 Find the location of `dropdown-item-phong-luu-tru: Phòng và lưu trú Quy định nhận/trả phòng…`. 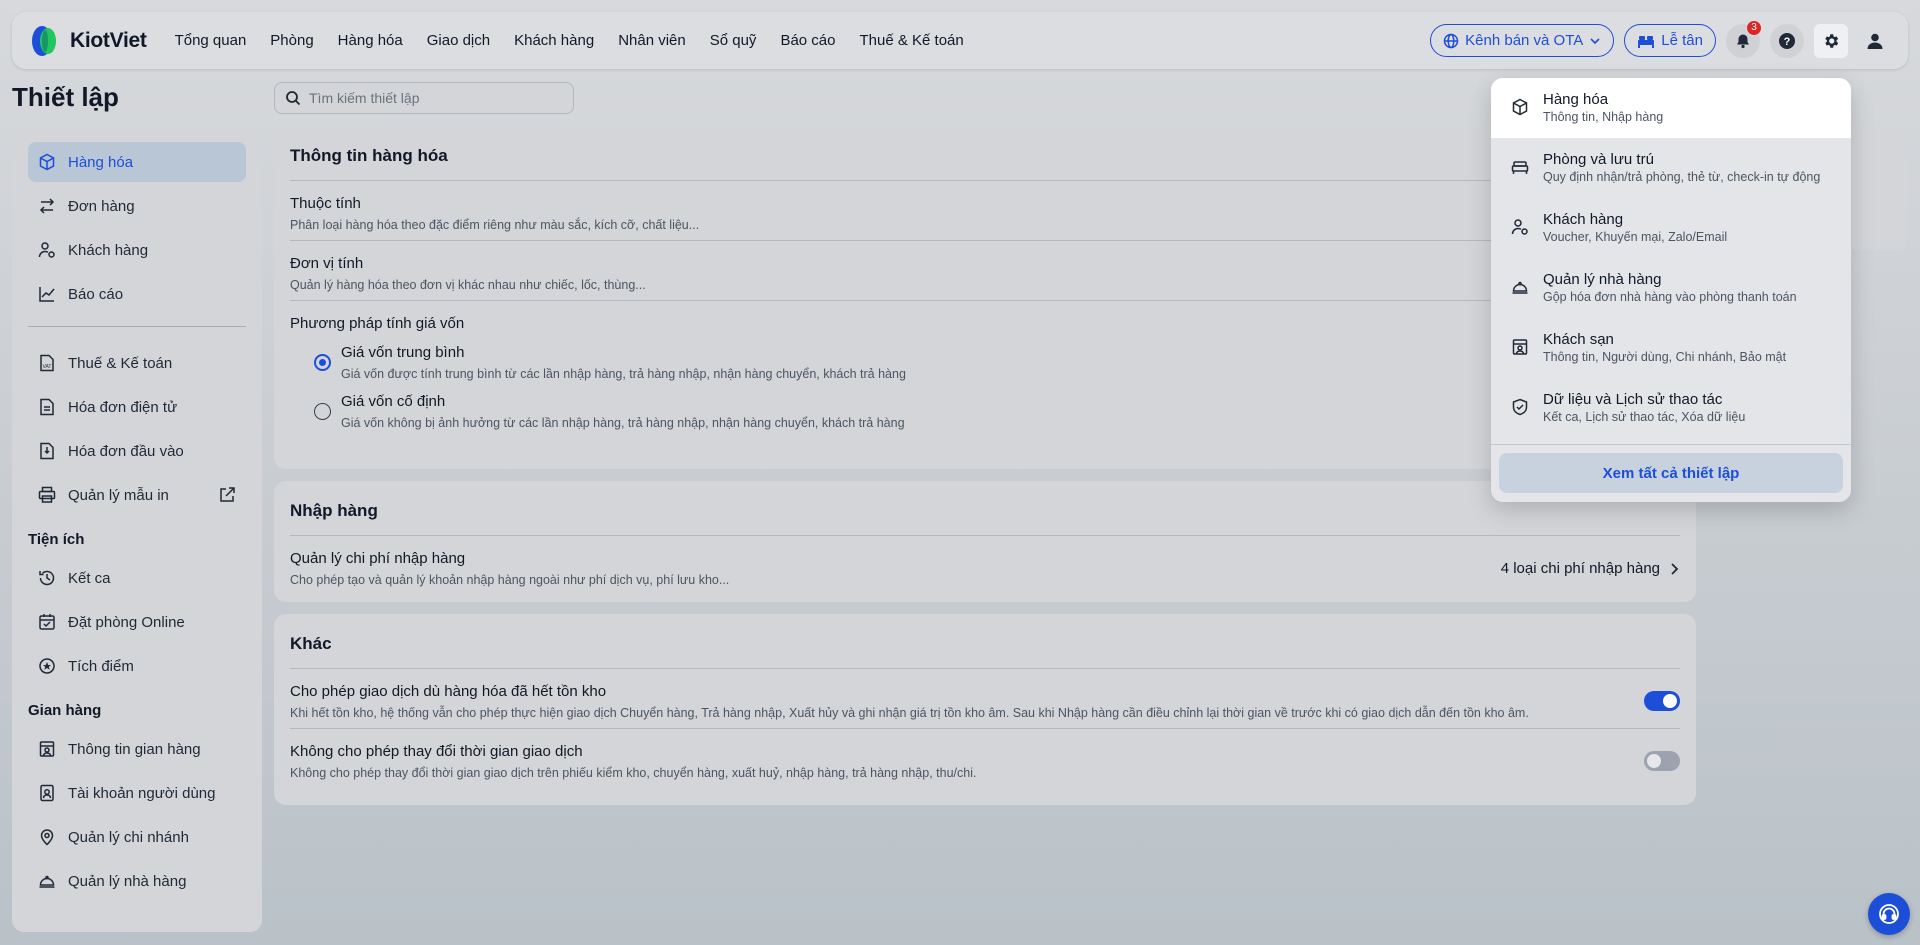

dropdown-item-phong-luu-tru: Phòng và lưu trú Quy định nhận/trả phòng… is located at coordinates (1671, 168).